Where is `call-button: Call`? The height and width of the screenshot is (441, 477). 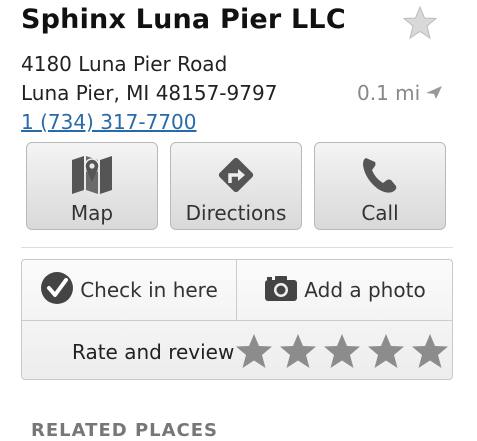 call-button: Call is located at coordinates (380, 186).